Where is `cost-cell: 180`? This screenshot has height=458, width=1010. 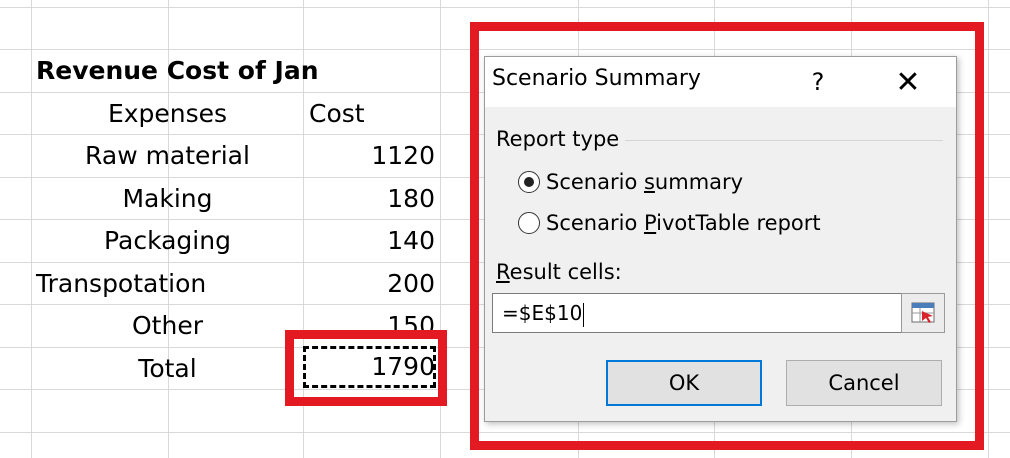 cost-cell: 180 is located at coordinates (369, 199).